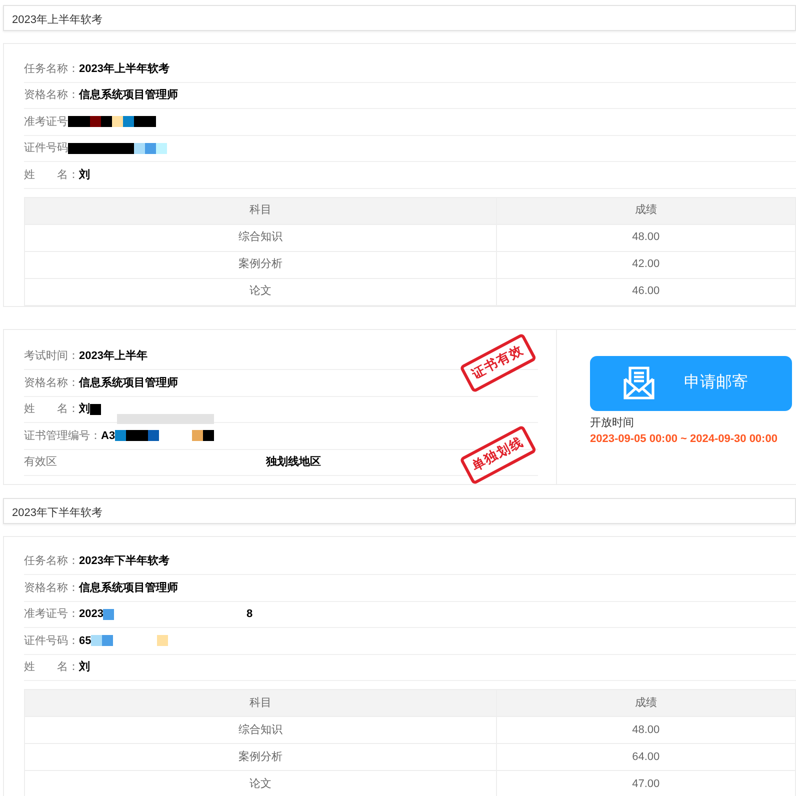  I want to click on field-value: 8, so click(249, 614).